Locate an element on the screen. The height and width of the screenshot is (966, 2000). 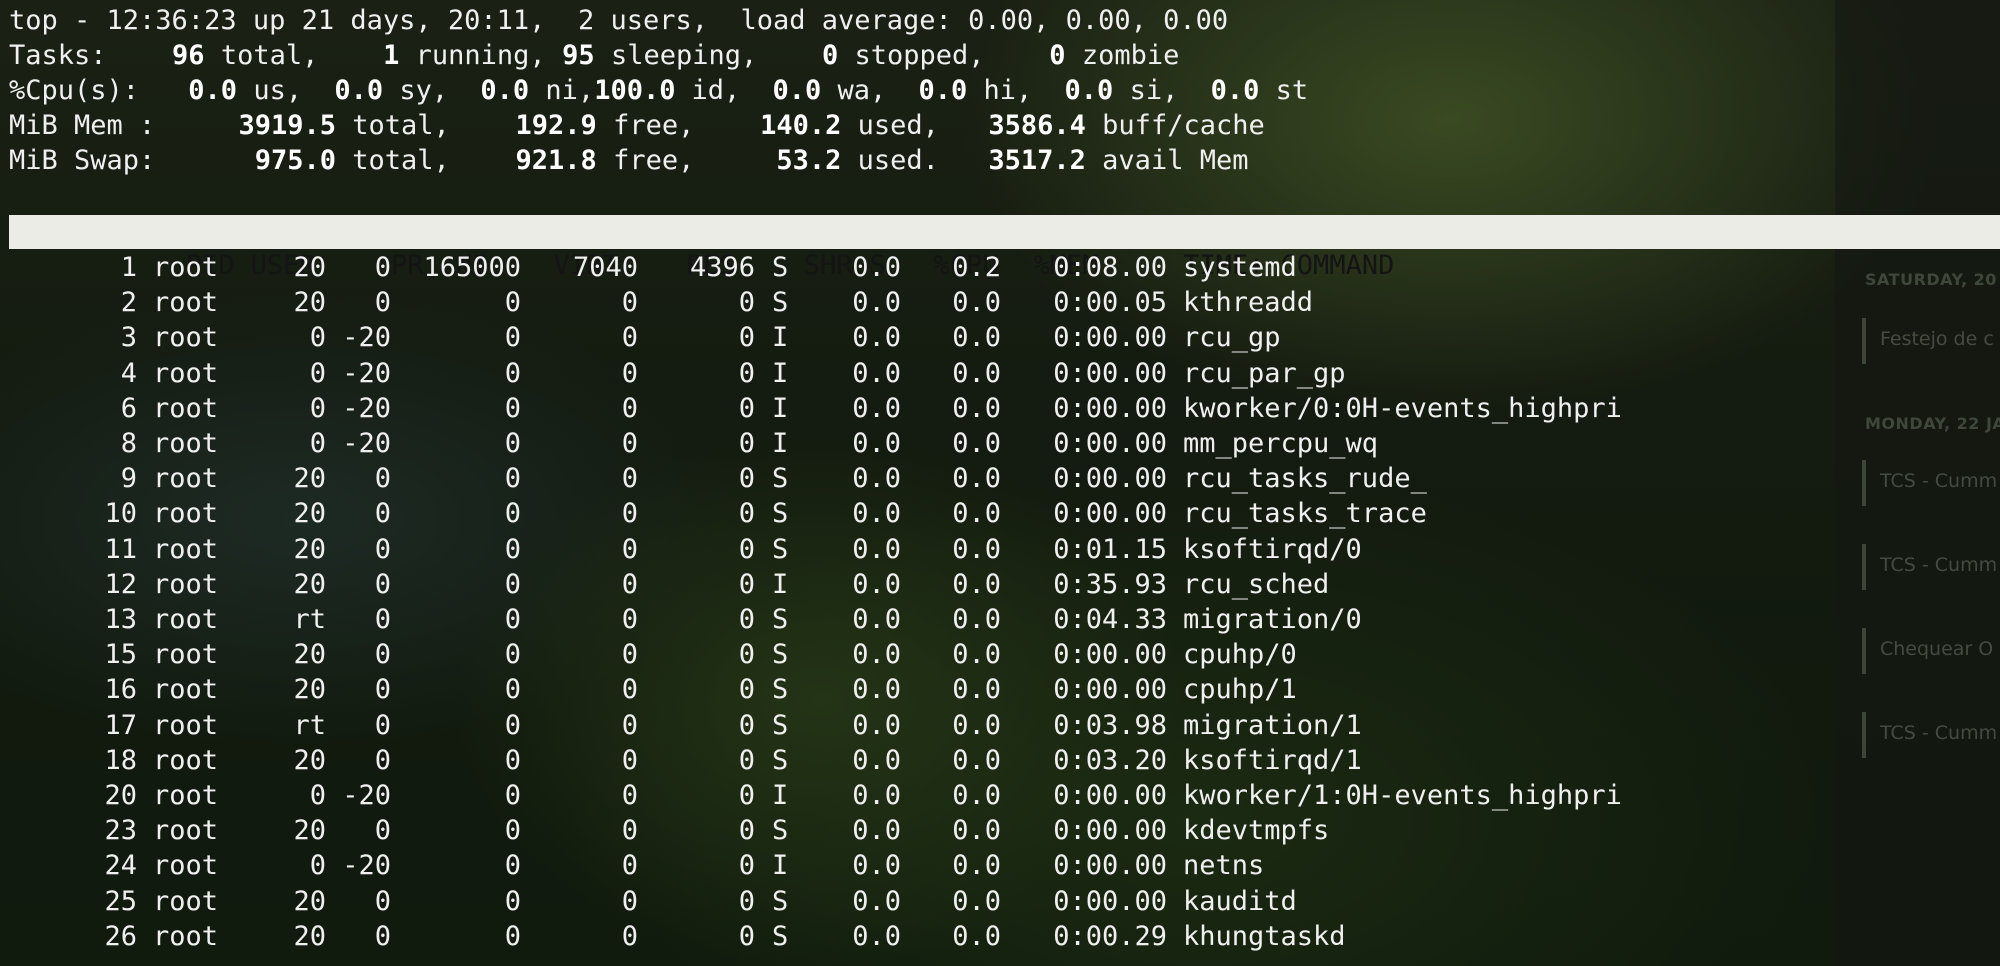
process-command: rcu_sched is located at coordinates (1256, 584).